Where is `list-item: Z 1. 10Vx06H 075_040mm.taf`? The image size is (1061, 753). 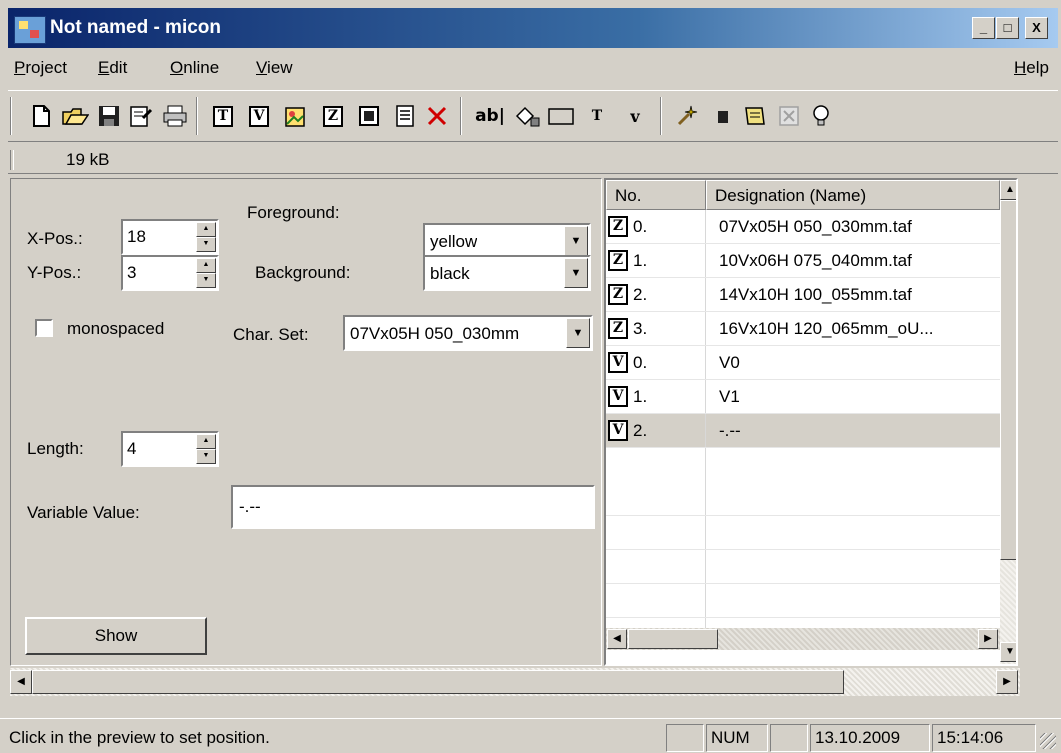
list-item: Z 1. 10Vx06H 075_040mm.taf is located at coordinates (803, 261).